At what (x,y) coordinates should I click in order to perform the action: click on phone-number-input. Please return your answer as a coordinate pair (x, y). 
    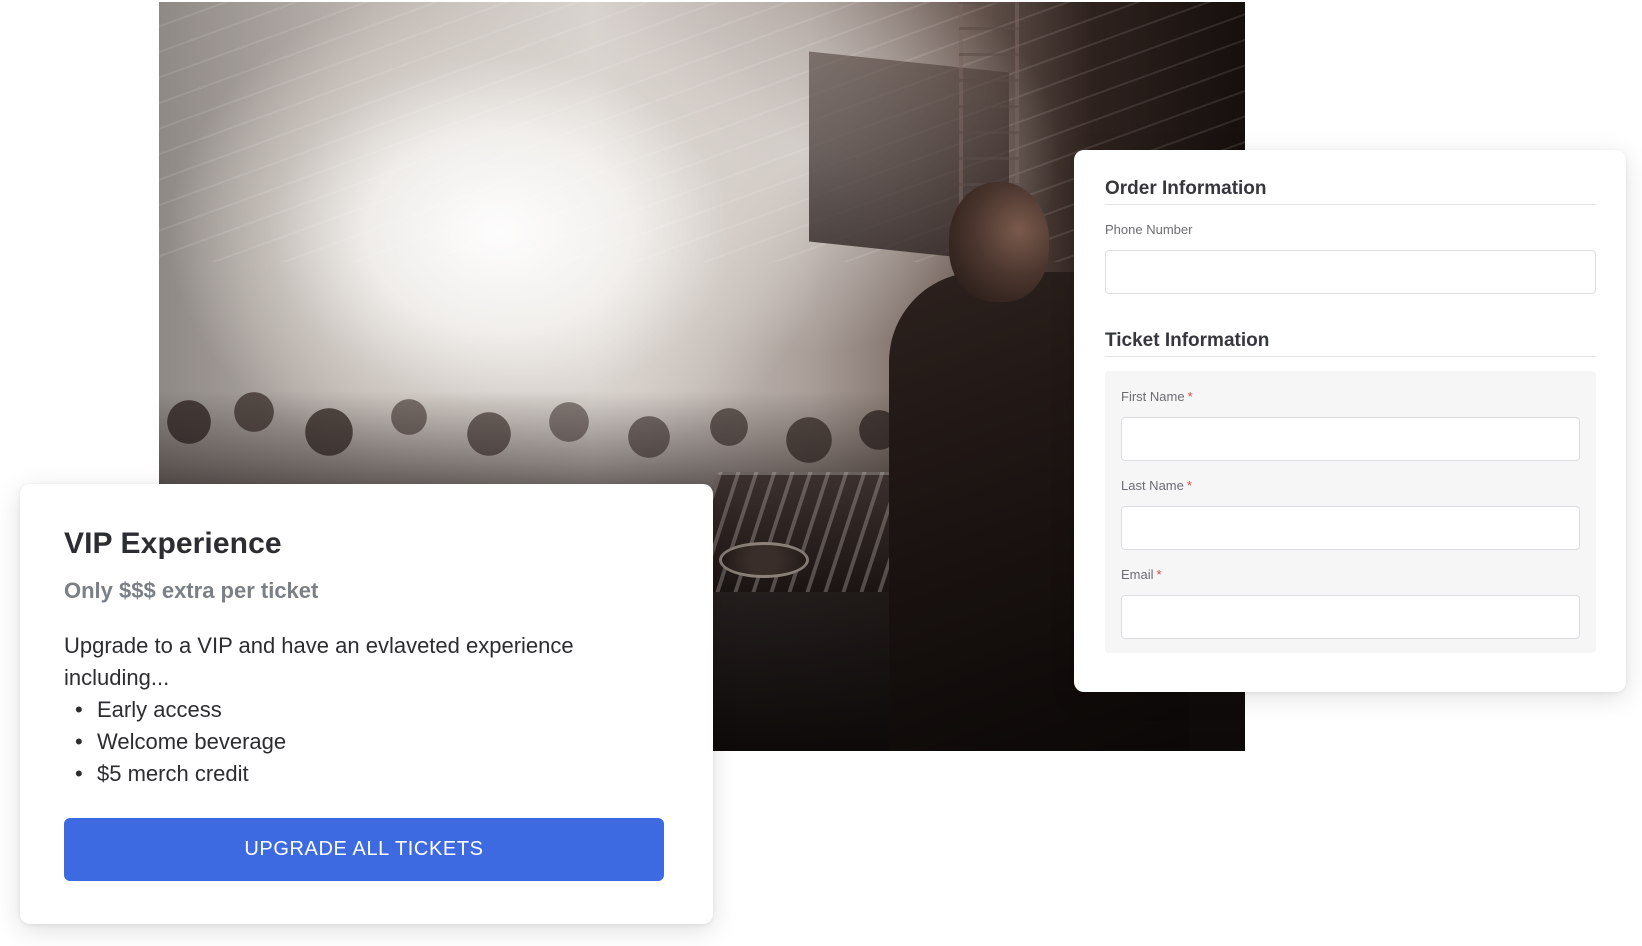
    Looking at the image, I should click on (1350, 272).